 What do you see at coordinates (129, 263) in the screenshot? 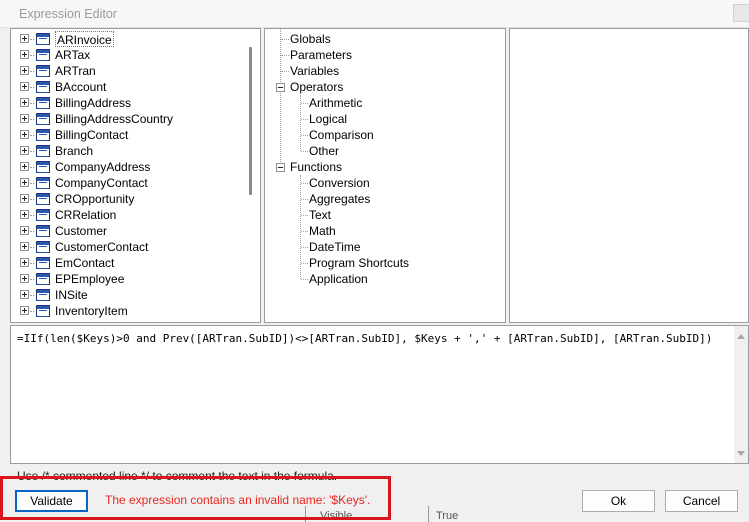
I see `field-tree-item: EmContact` at bounding box center [129, 263].